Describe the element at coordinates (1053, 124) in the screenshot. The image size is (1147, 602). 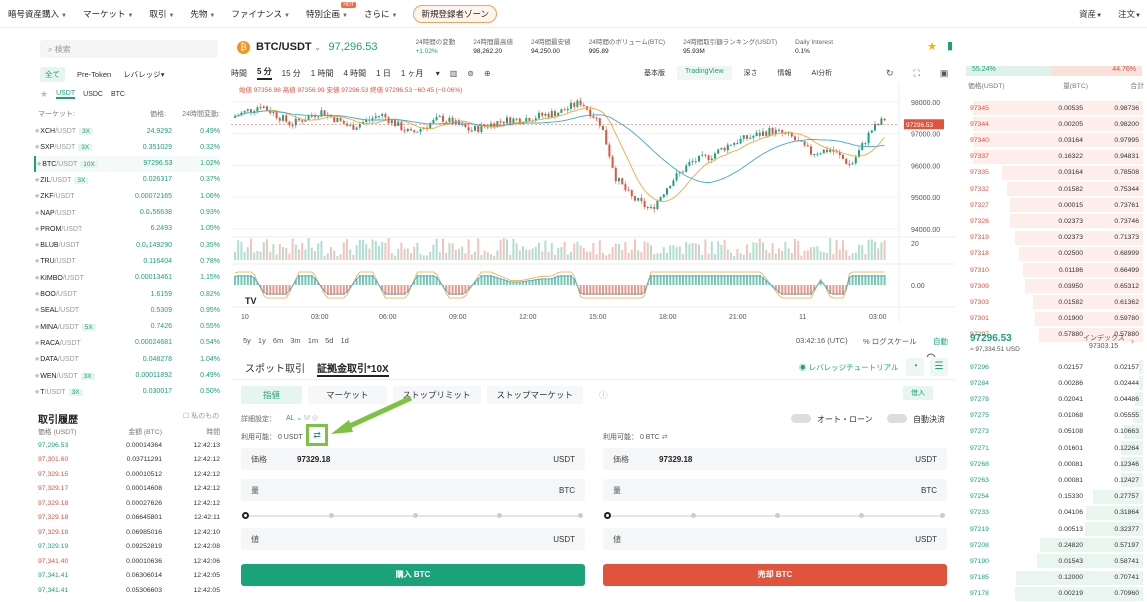
I see `ask-row: 973440.002050.98200` at that location.